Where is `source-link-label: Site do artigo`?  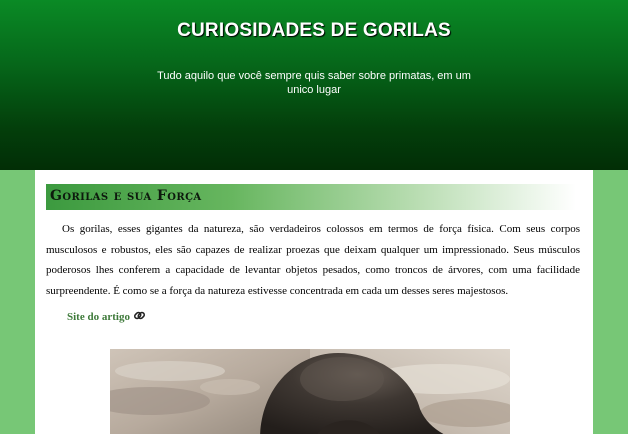
source-link-label: Site do artigo is located at coordinates (98, 317).